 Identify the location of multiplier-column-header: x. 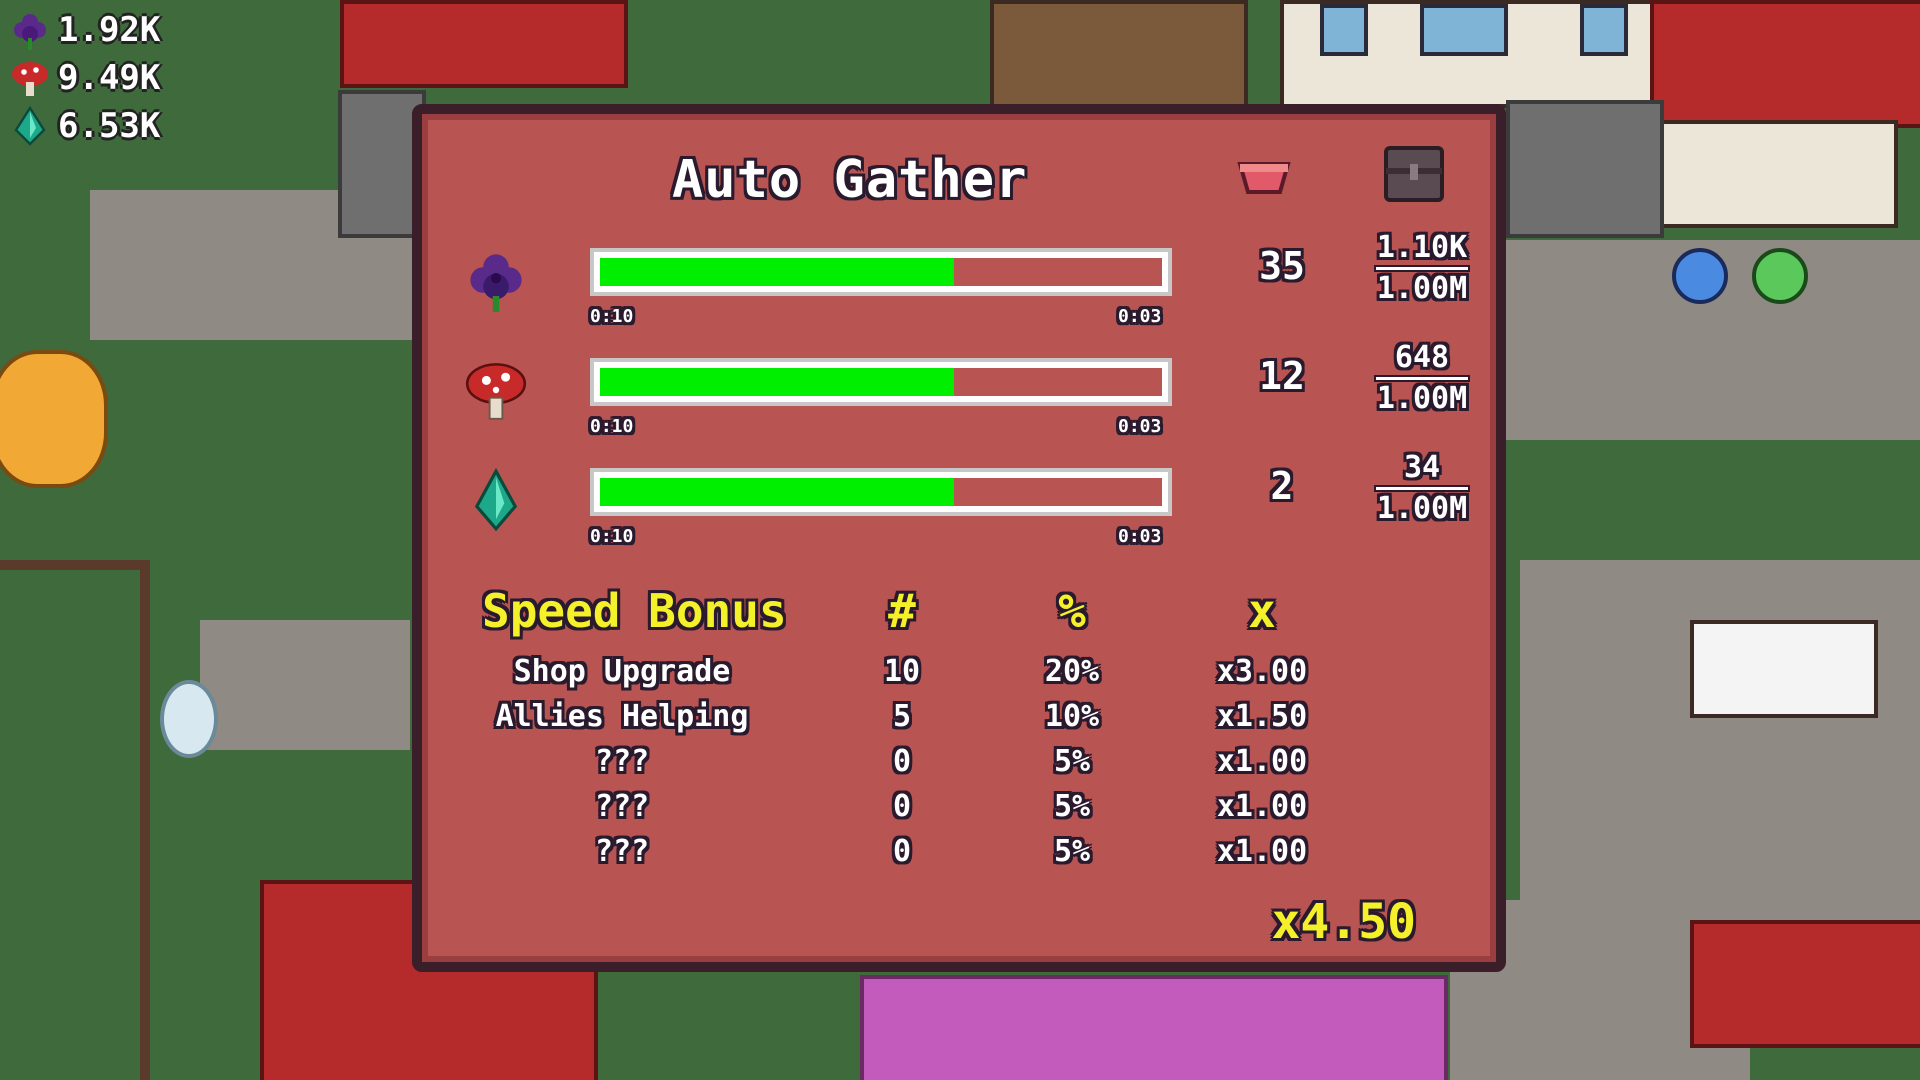
(1262, 611).